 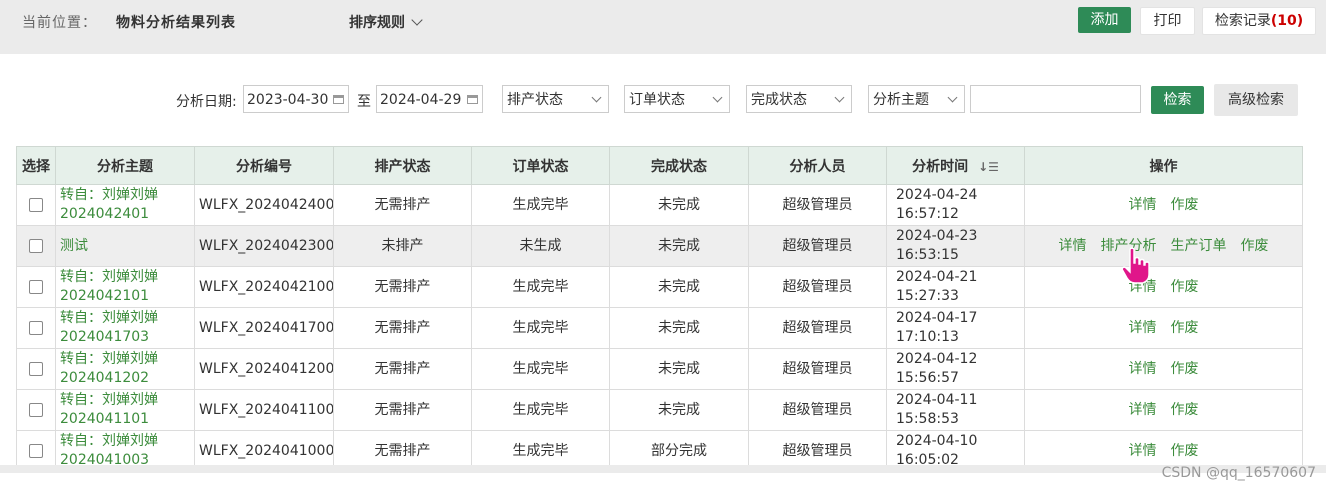 What do you see at coordinates (125, 205) in the screenshot?
I see `row-topic: 转自：刘婵刘婵2024042401` at bounding box center [125, 205].